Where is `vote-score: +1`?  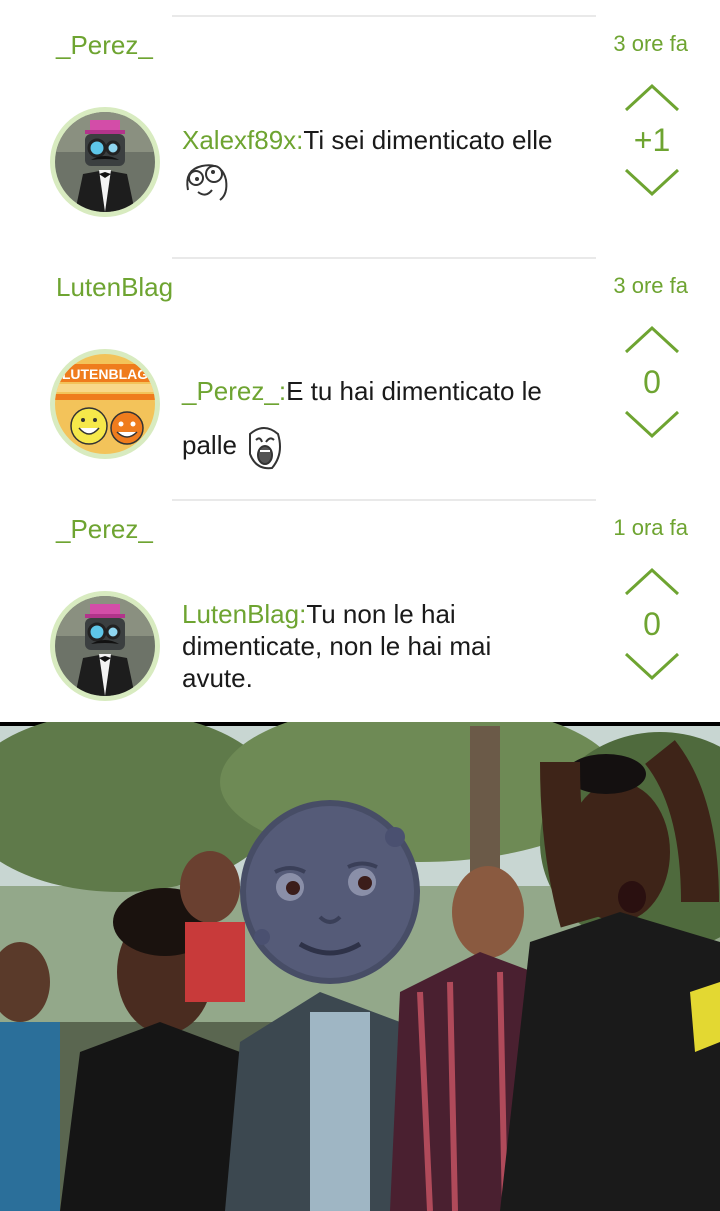
vote-score: +1 is located at coordinates (652, 140).